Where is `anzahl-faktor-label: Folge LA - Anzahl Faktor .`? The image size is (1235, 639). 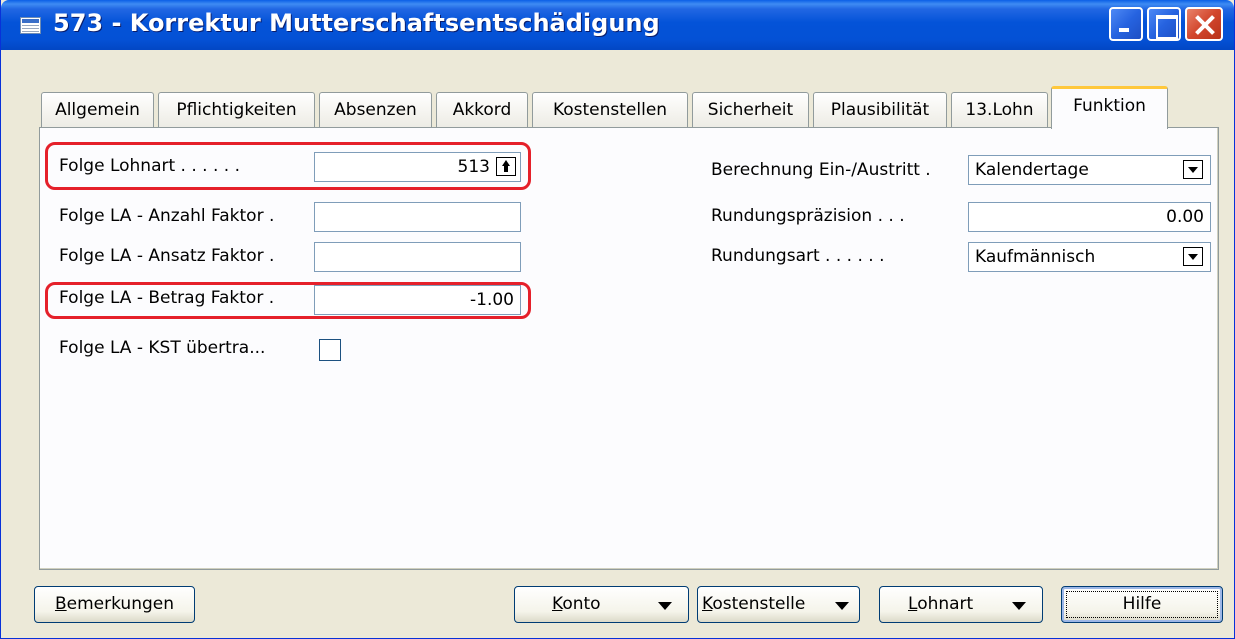 anzahl-faktor-label: Folge LA - Anzahl Faktor . is located at coordinates (167, 216).